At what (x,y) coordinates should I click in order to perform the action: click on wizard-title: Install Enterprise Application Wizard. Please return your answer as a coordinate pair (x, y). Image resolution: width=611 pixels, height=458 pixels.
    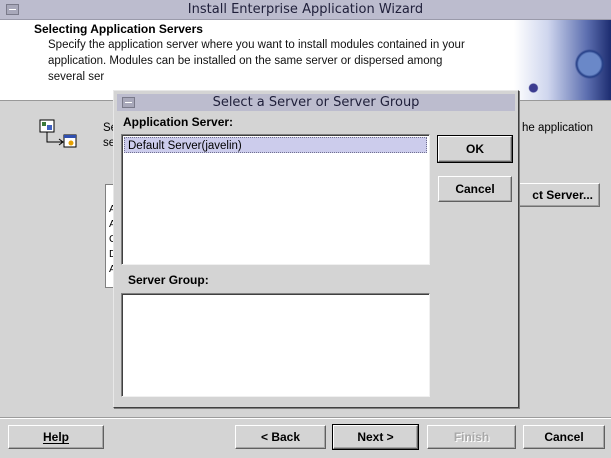
    Looking at the image, I should click on (305, 9).